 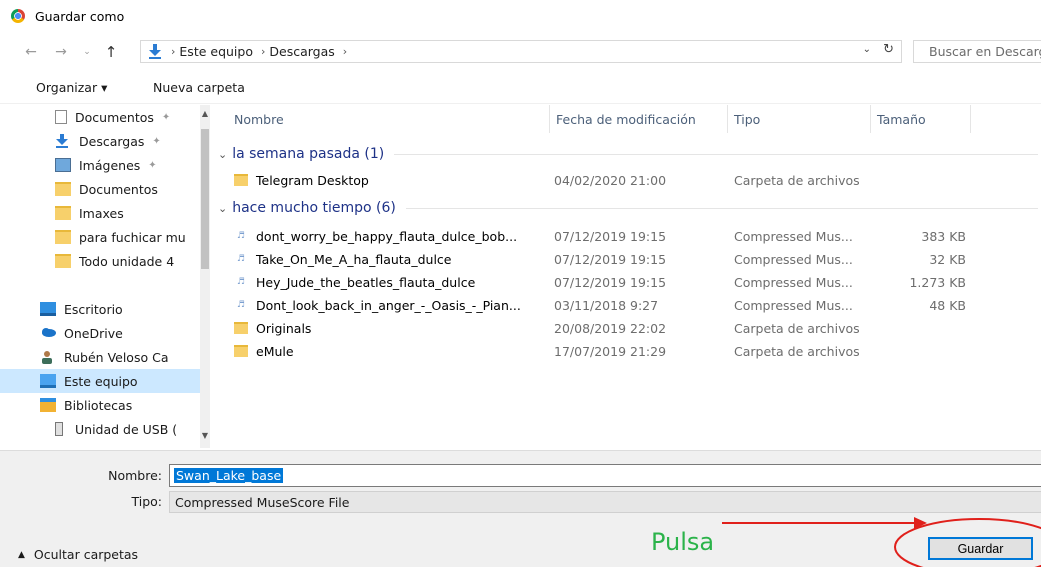 What do you see at coordinates (824, 523) in the screenshot?
I see `annotation-arrow` at bounding box center [824, 523].